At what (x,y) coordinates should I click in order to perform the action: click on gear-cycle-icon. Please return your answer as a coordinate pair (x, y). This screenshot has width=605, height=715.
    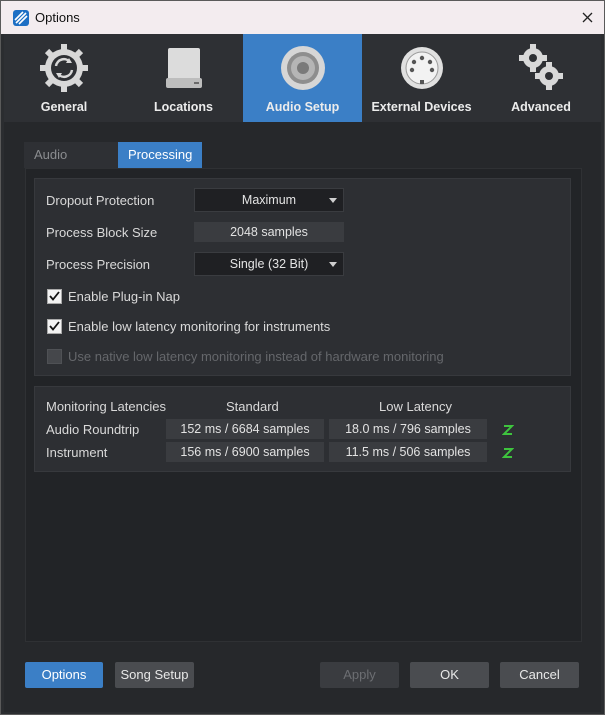
    Looking at the image, I should click on (64, 68).